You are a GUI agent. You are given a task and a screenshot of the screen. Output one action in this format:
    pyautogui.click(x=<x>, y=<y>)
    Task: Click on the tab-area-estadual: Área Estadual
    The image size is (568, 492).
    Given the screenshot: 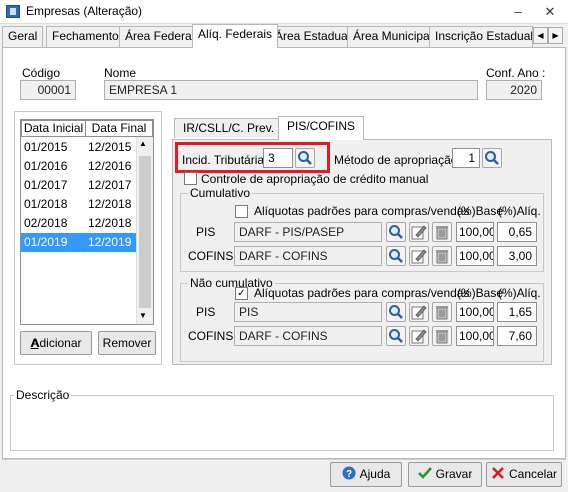 What is the action you would take?
    pyautogui.click(x=313, y=36)
    